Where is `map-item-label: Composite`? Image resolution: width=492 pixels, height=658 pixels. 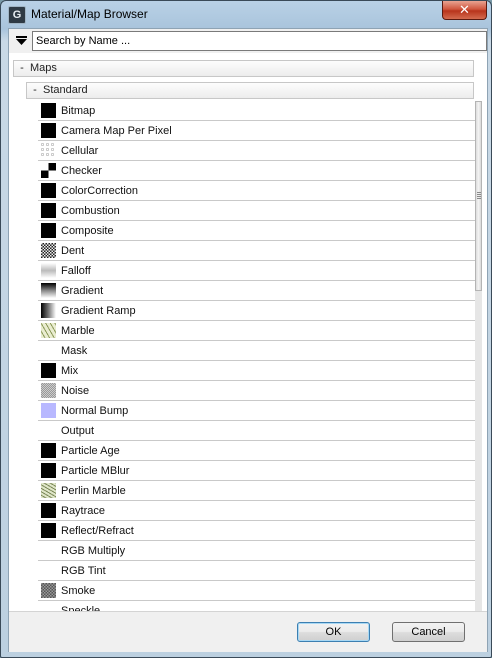 map-item-label: Composite is located at coordinates (87, 230).